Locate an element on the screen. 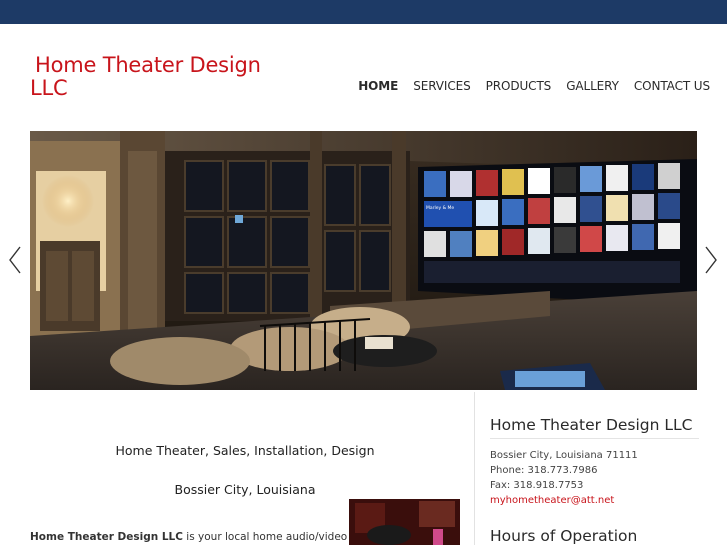 The width and height of the screenshot is (727, 545). logo-line-1: Home Theater Design is located at coordinates (148, 65).